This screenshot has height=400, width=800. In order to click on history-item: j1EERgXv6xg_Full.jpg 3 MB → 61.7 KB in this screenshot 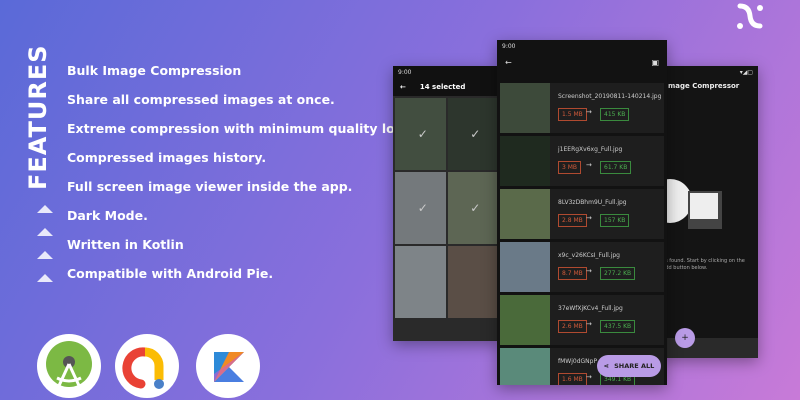, I will do `click(582, 161)`.